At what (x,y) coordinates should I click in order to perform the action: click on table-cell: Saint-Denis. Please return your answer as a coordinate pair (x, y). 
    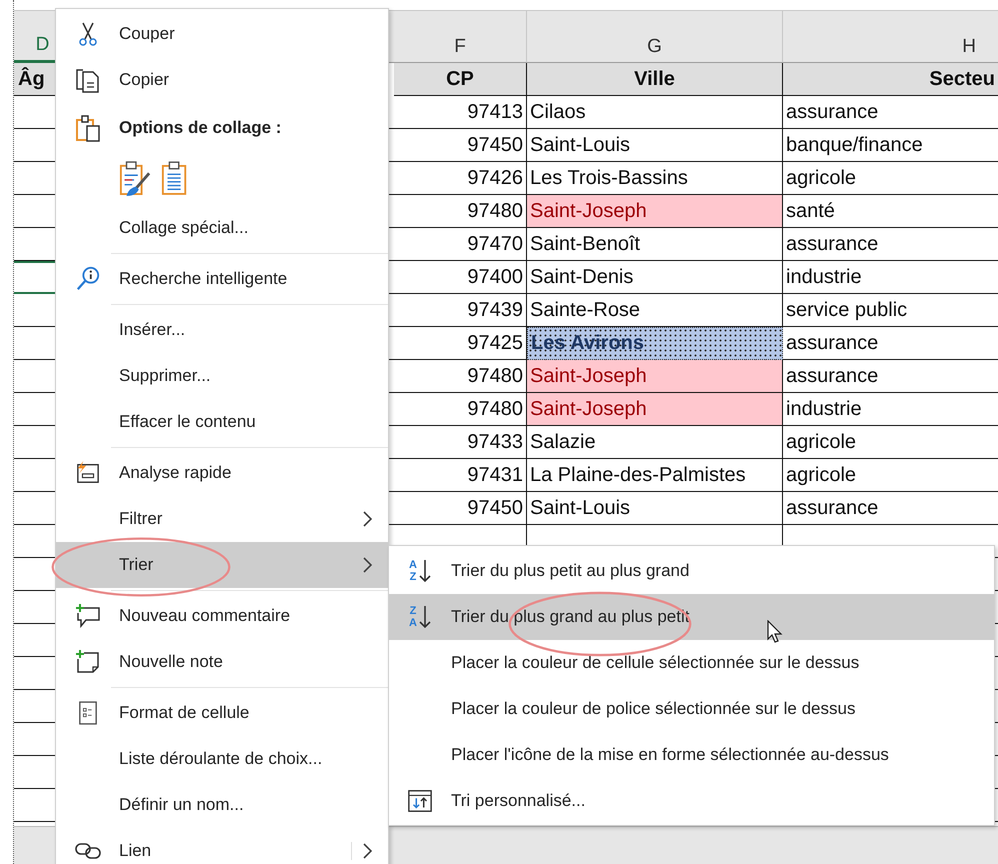
    Looking at the image, I should click on (655, 277).